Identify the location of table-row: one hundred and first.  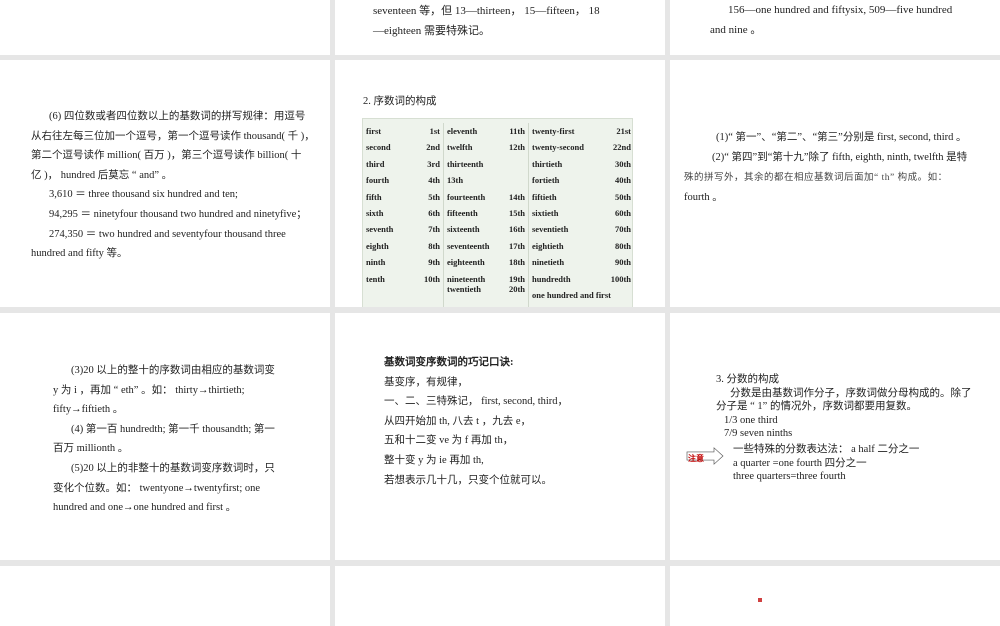
(581, 295).